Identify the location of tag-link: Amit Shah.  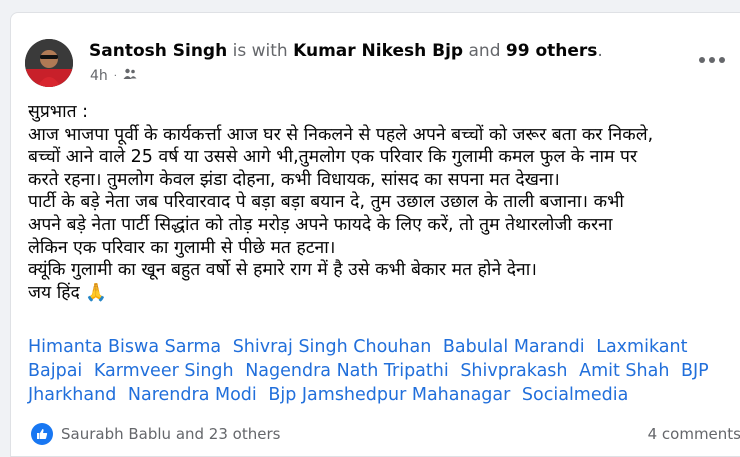
(624, 371).